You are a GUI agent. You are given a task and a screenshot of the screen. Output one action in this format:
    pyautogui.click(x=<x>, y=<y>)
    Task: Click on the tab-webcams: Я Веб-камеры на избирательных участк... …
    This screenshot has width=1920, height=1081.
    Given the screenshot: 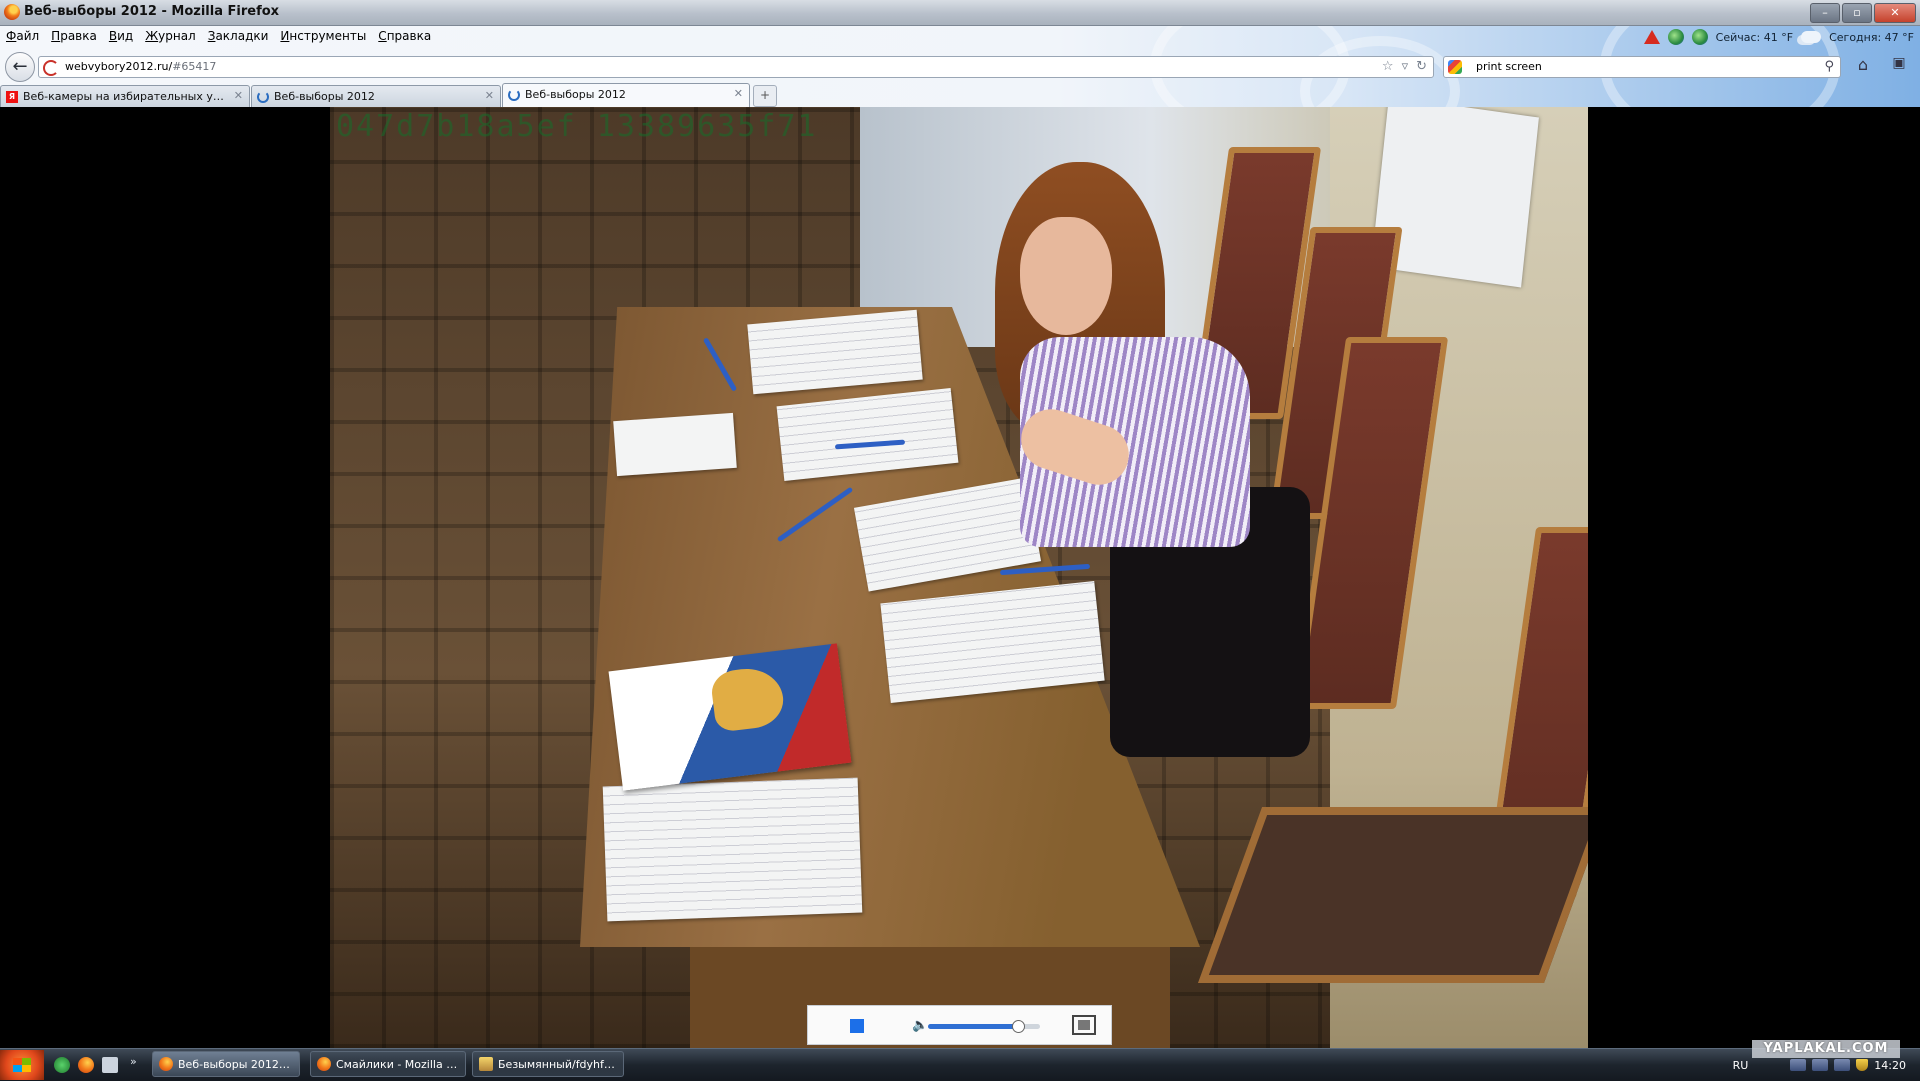 What is the action you would take?
    pyautogui.click(x=125, y=96)
    